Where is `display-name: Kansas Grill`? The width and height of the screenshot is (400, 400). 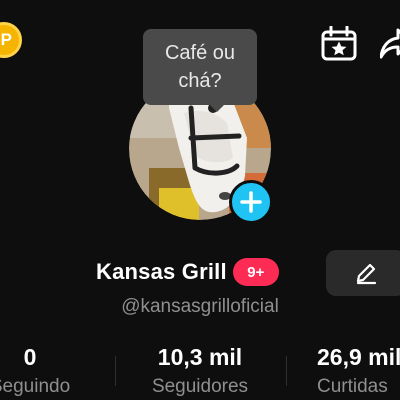
display-name: Kansas Grill is located at coordinates (161, 271).